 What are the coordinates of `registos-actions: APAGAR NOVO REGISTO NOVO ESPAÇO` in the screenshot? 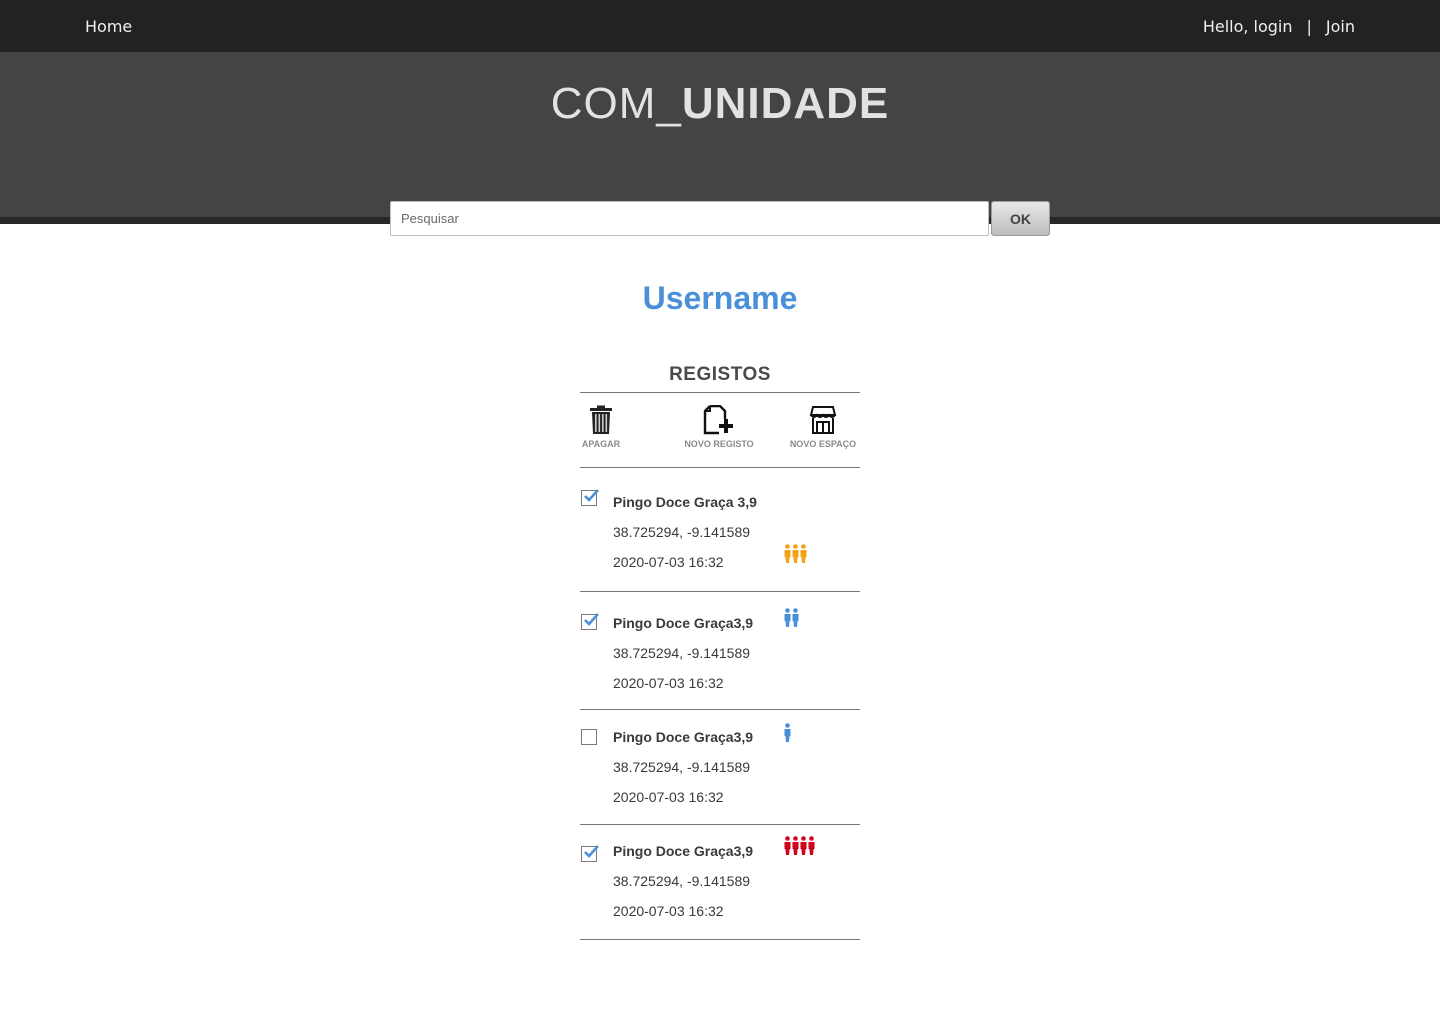 It's located at (720, 430).